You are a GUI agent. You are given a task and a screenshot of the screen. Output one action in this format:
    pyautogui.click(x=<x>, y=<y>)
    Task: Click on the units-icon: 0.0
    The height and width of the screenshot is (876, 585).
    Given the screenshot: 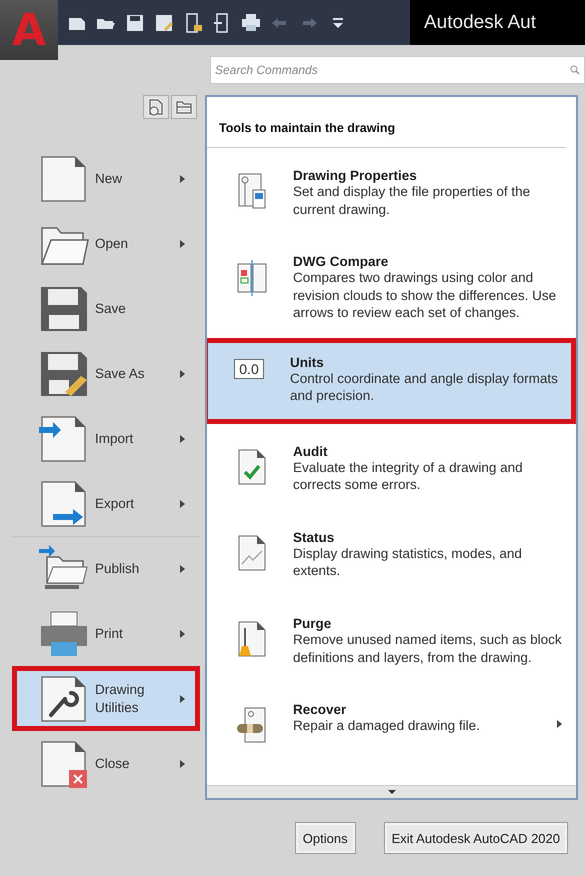 What is the action you would take?
    pyautogui.click(x=249, y=368)
    